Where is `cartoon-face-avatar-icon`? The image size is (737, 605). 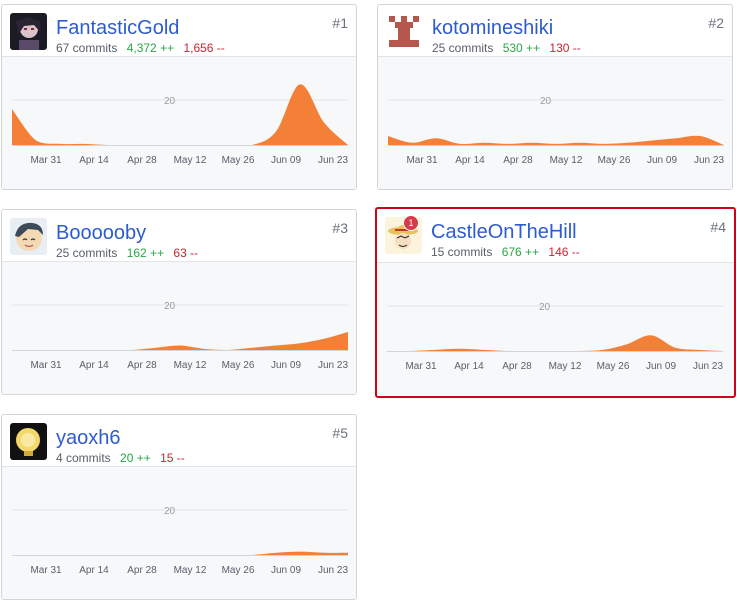
cartoon-face-avatar-icon is located at coordinates (28, 236).